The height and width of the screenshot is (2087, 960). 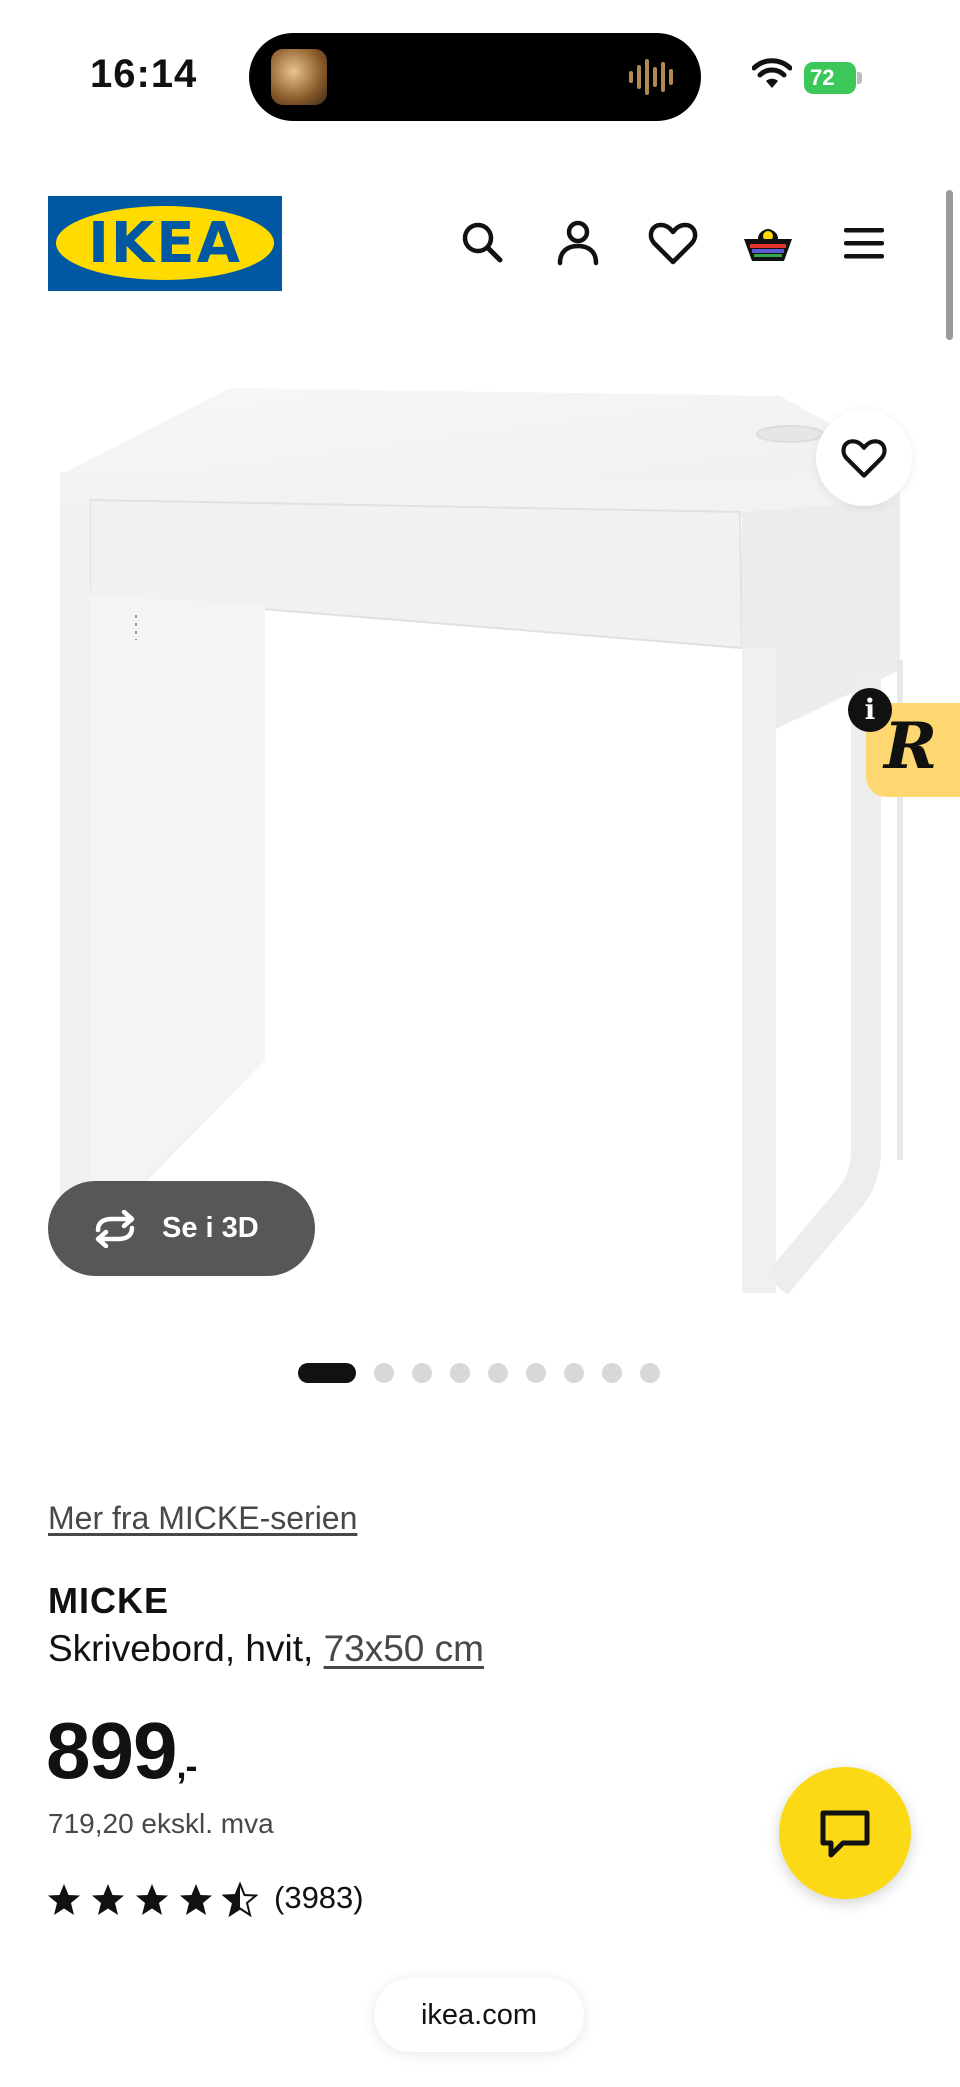 I want to click on account-icon, so click(x=578, y=243).